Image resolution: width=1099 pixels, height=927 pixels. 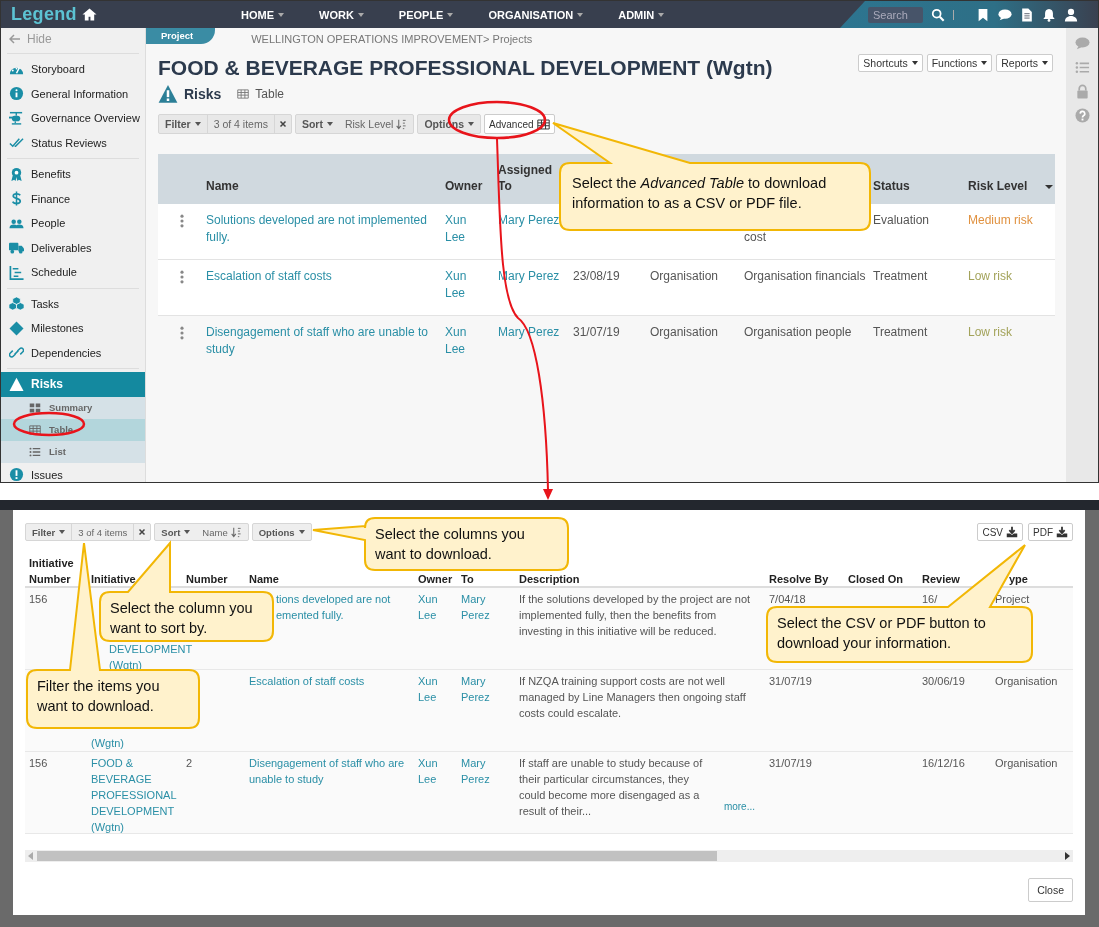 What do you see at coordinates (938, 14) in the screenshot?
I see `search-button` at bounding box center [938, 14].